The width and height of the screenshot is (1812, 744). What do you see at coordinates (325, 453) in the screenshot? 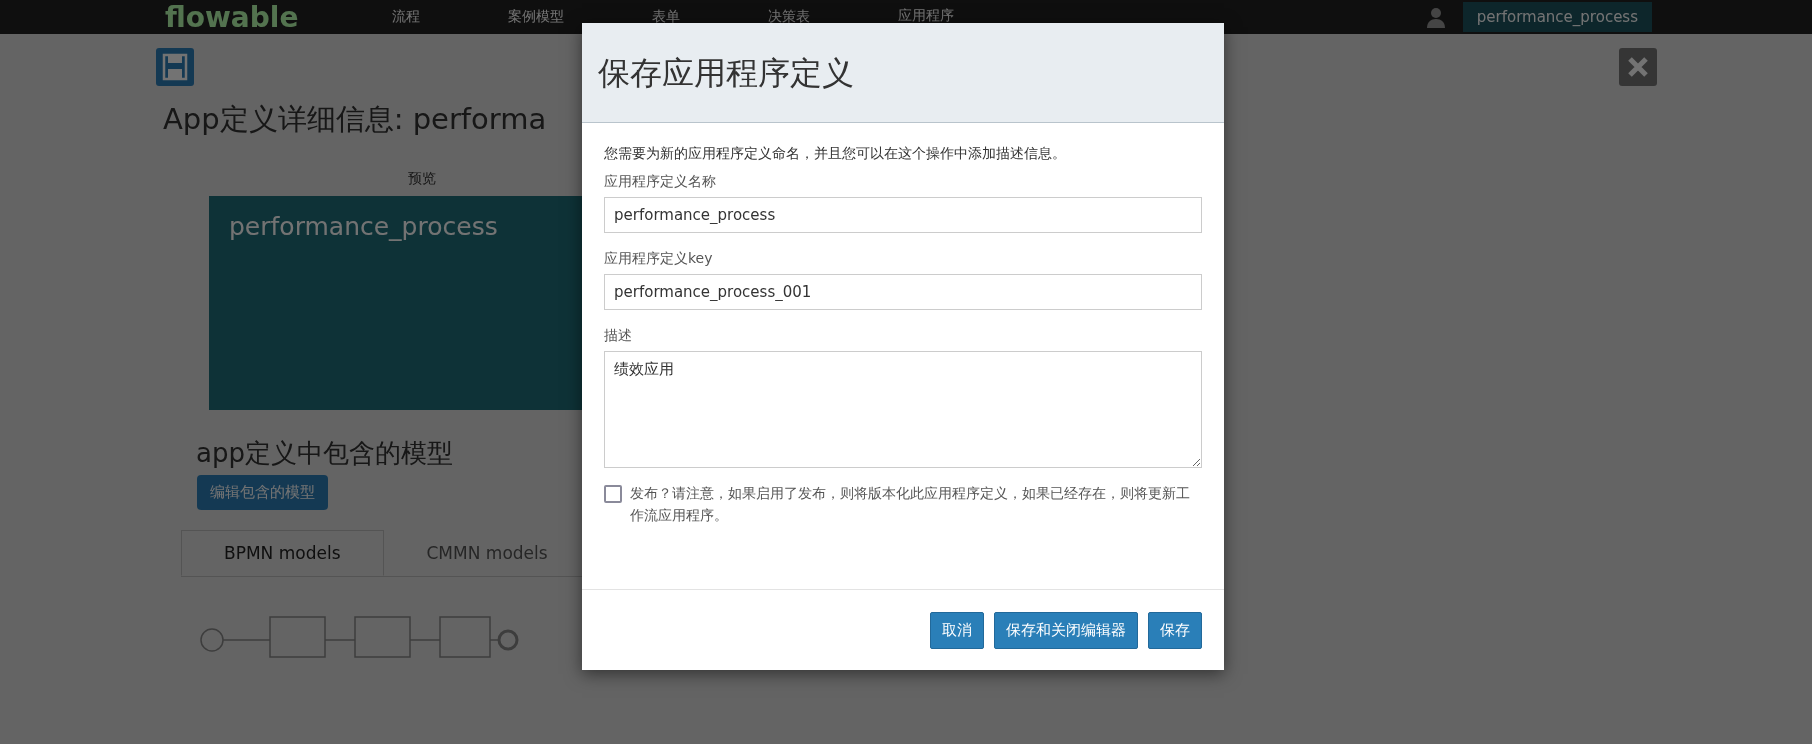
I see `models-heading: app定义中包含的模型` at bounding box center [325, 453].